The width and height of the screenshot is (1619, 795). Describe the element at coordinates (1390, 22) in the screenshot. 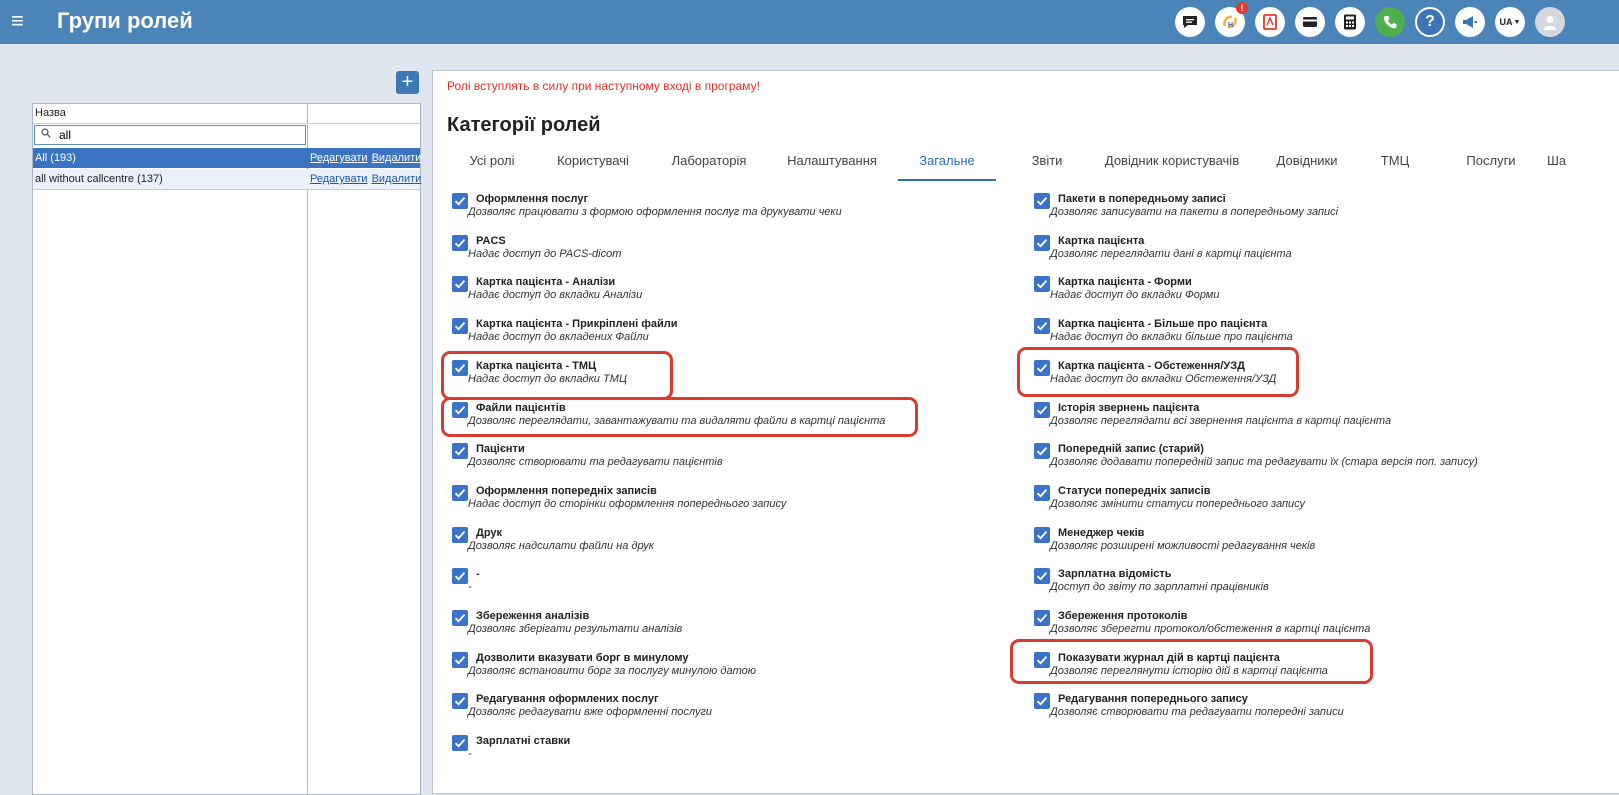

I see `phone-icon` at that location.